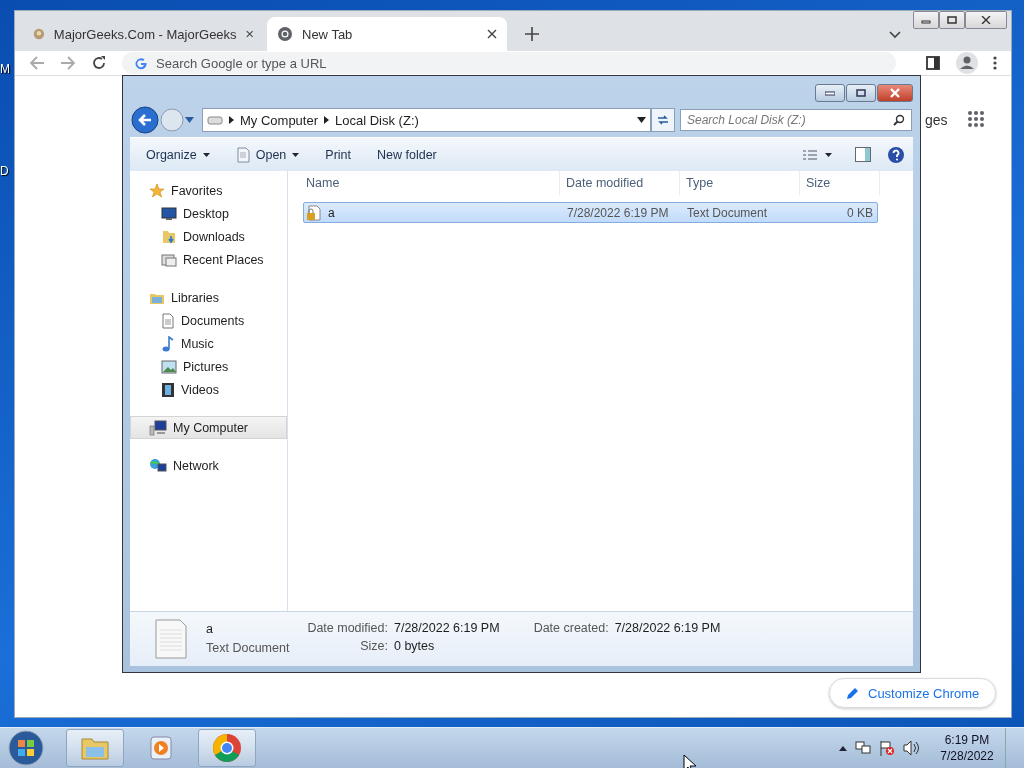 The image size is (1024, 768). I want to click on list-view-icon, so click(818, 154).